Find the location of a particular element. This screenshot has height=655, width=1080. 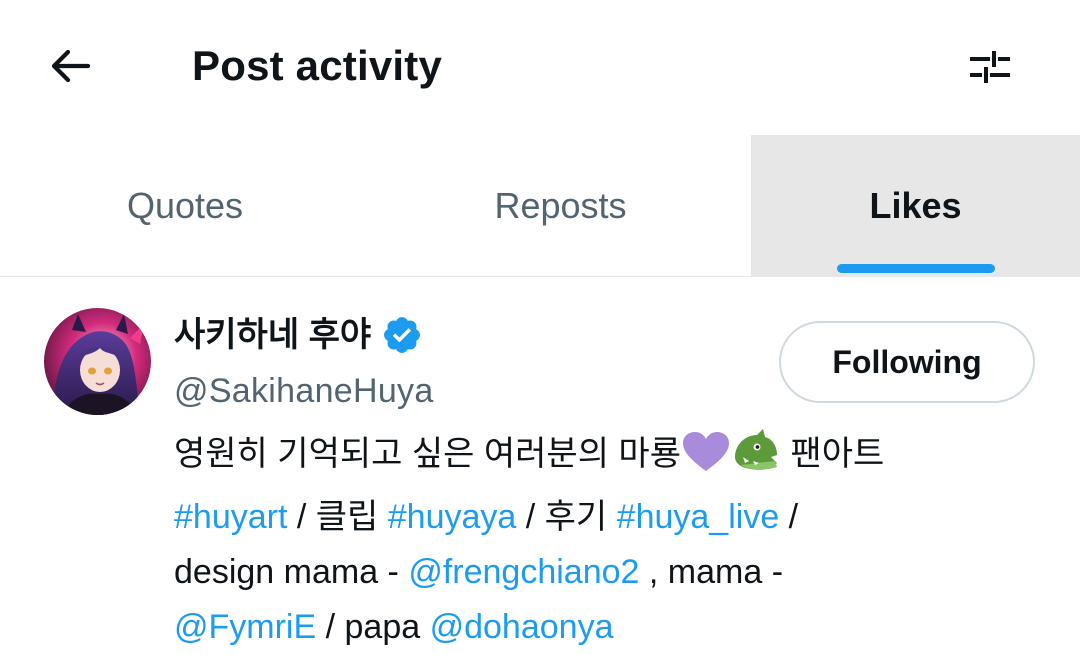

avatar-image is located at coordinates (97, 361).